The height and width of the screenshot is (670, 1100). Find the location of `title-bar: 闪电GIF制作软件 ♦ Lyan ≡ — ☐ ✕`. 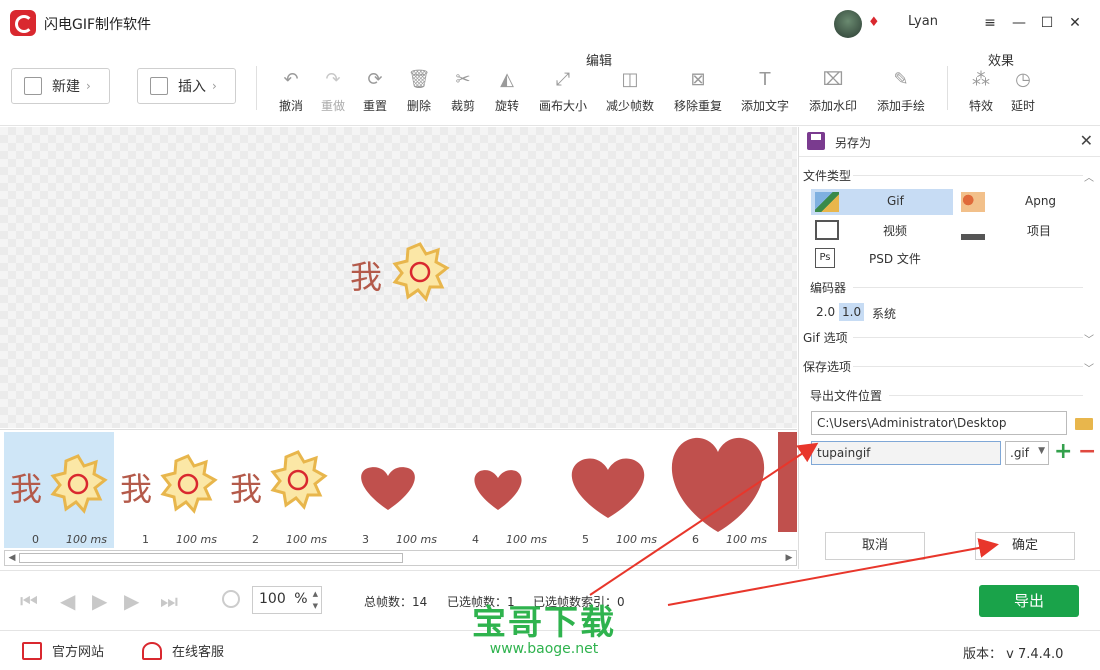

title-bar: 闪电GIF制作软件 ♦ Lyan ≡ — ☐ ✕ is located at coordinates (550, 23).